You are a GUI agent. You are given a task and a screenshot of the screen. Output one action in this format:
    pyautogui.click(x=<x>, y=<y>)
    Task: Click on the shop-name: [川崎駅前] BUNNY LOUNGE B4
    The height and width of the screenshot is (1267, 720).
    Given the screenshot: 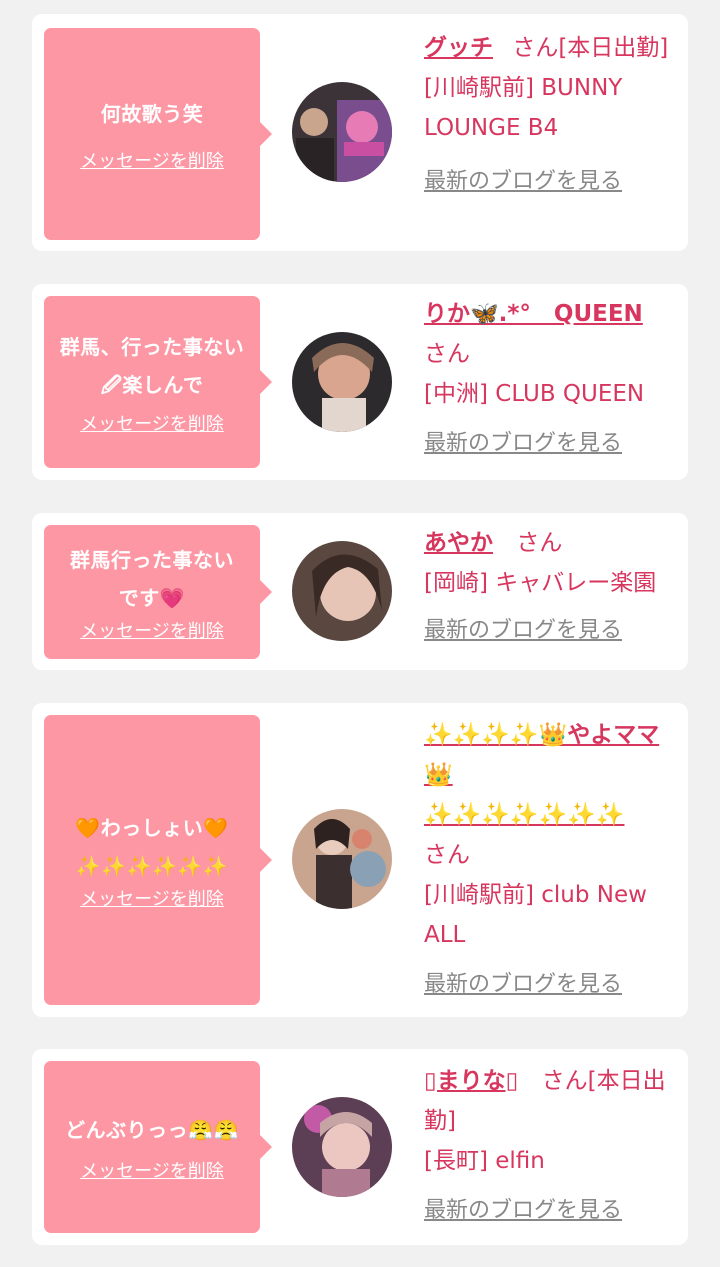 What is the action you would take?
    pyautogui.click(x=523, y=108)
    